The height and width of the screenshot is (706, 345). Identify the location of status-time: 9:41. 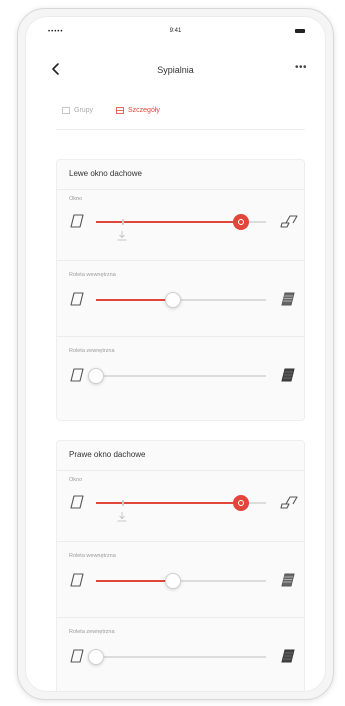
(175, 31).